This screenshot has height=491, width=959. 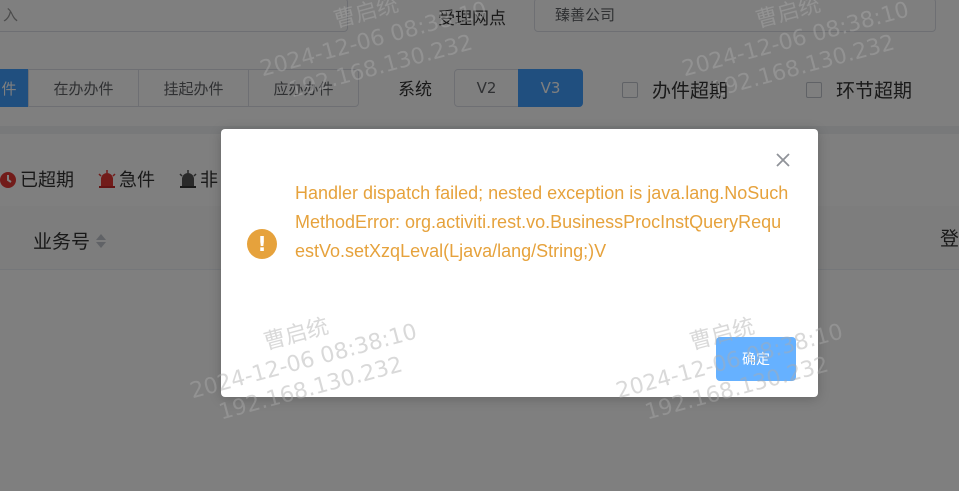 What do you see at coordinates (783, 160) in the screenshot?
I see `close-icon` at bounding box center [783, 160].